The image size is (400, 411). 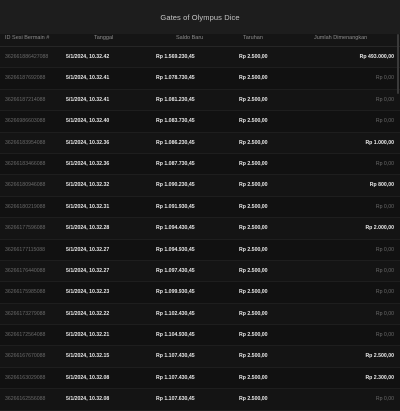 I want to click on cell-amount-won: Rp 800,00, so click(x=381, y=185).